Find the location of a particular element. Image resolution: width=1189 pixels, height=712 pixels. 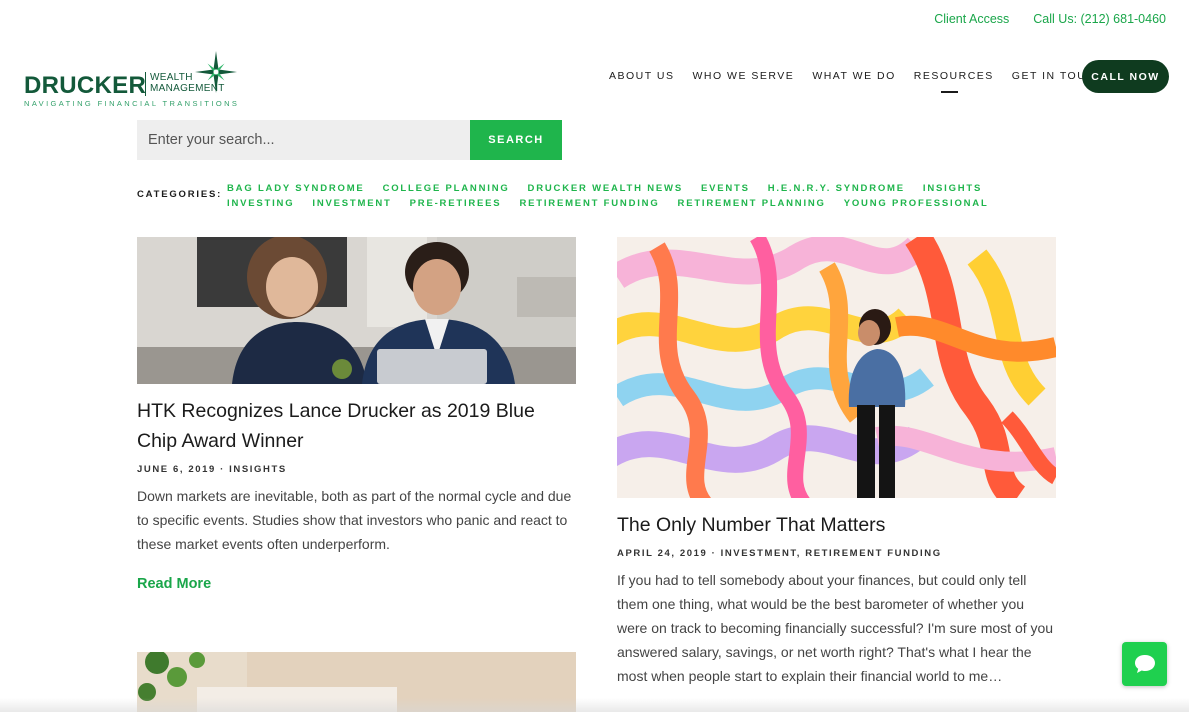

post-meta: JUNE 6, 2019 · INSIGHTS is located at coordinates (212, 469).